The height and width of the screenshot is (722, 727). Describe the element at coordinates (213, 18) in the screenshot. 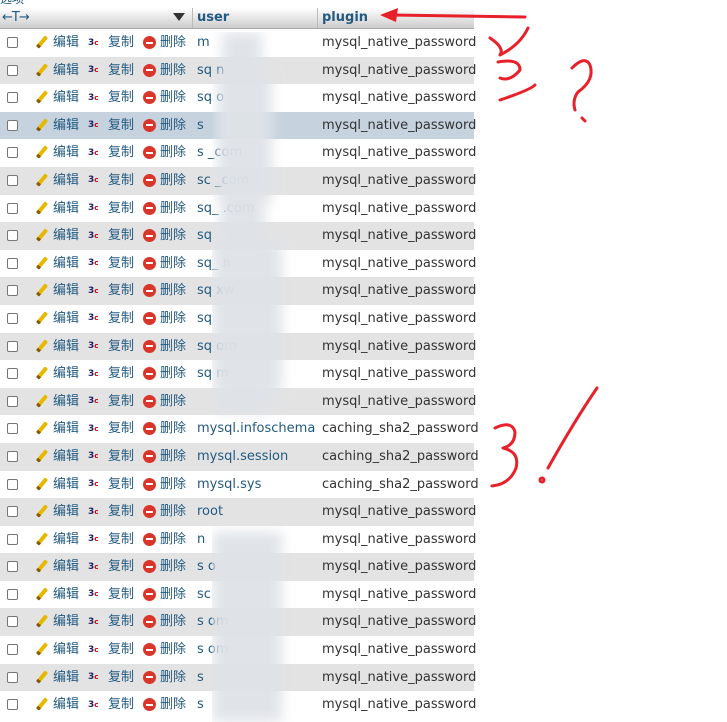

I see `column-header-user: user` at that location.